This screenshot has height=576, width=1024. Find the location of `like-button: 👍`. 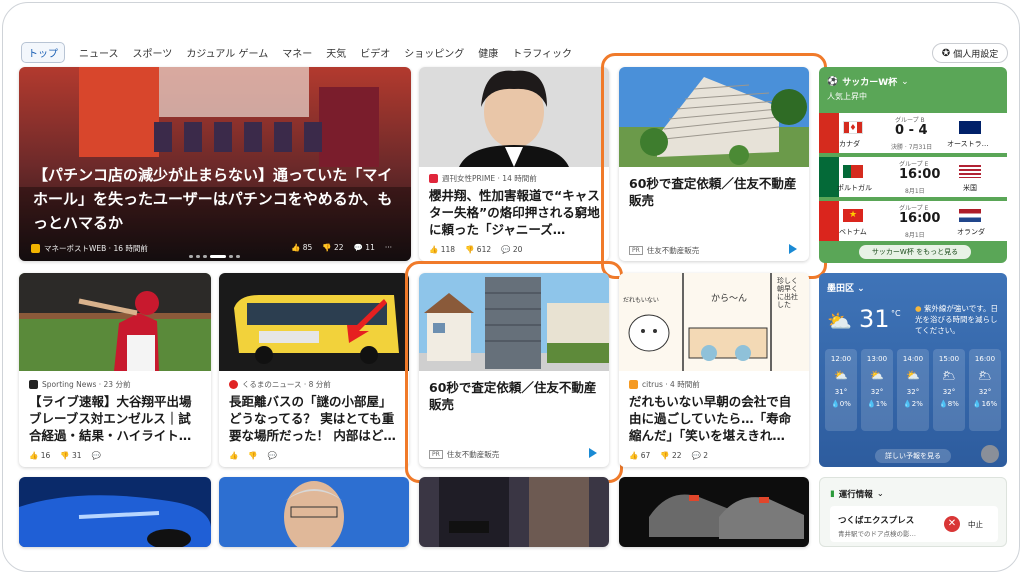

like-button: 👍 is located at coordinates (233, 455).